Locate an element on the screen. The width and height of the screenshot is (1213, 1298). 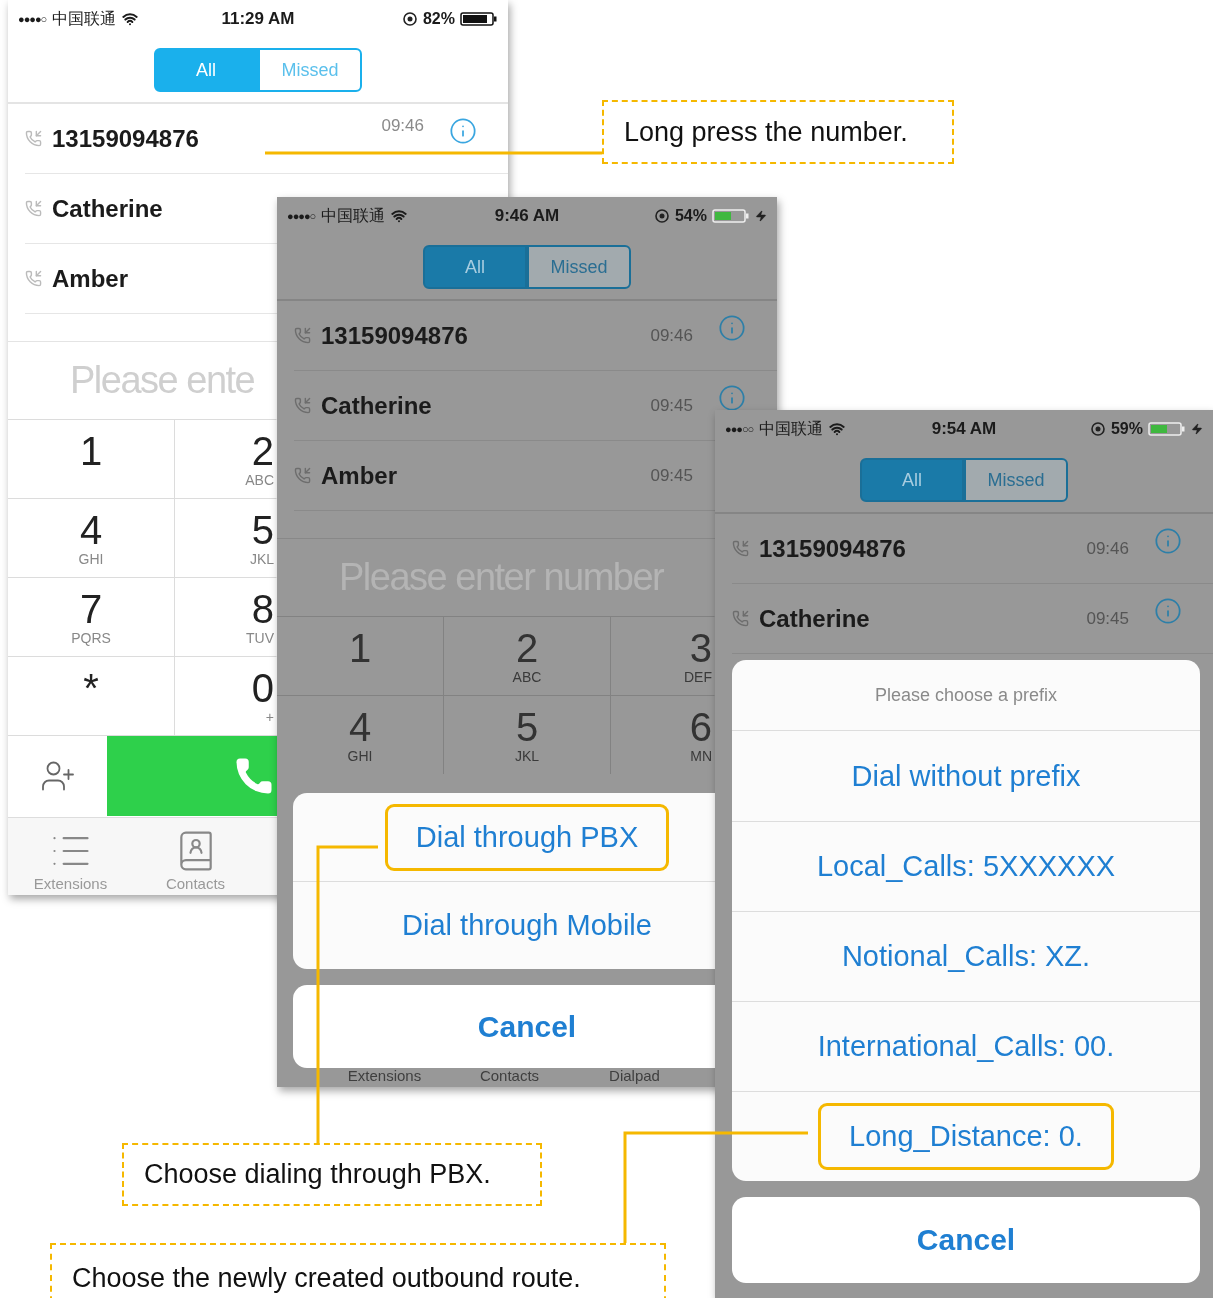
status-time: 9:46 AM is located at coordinates (527, 216).